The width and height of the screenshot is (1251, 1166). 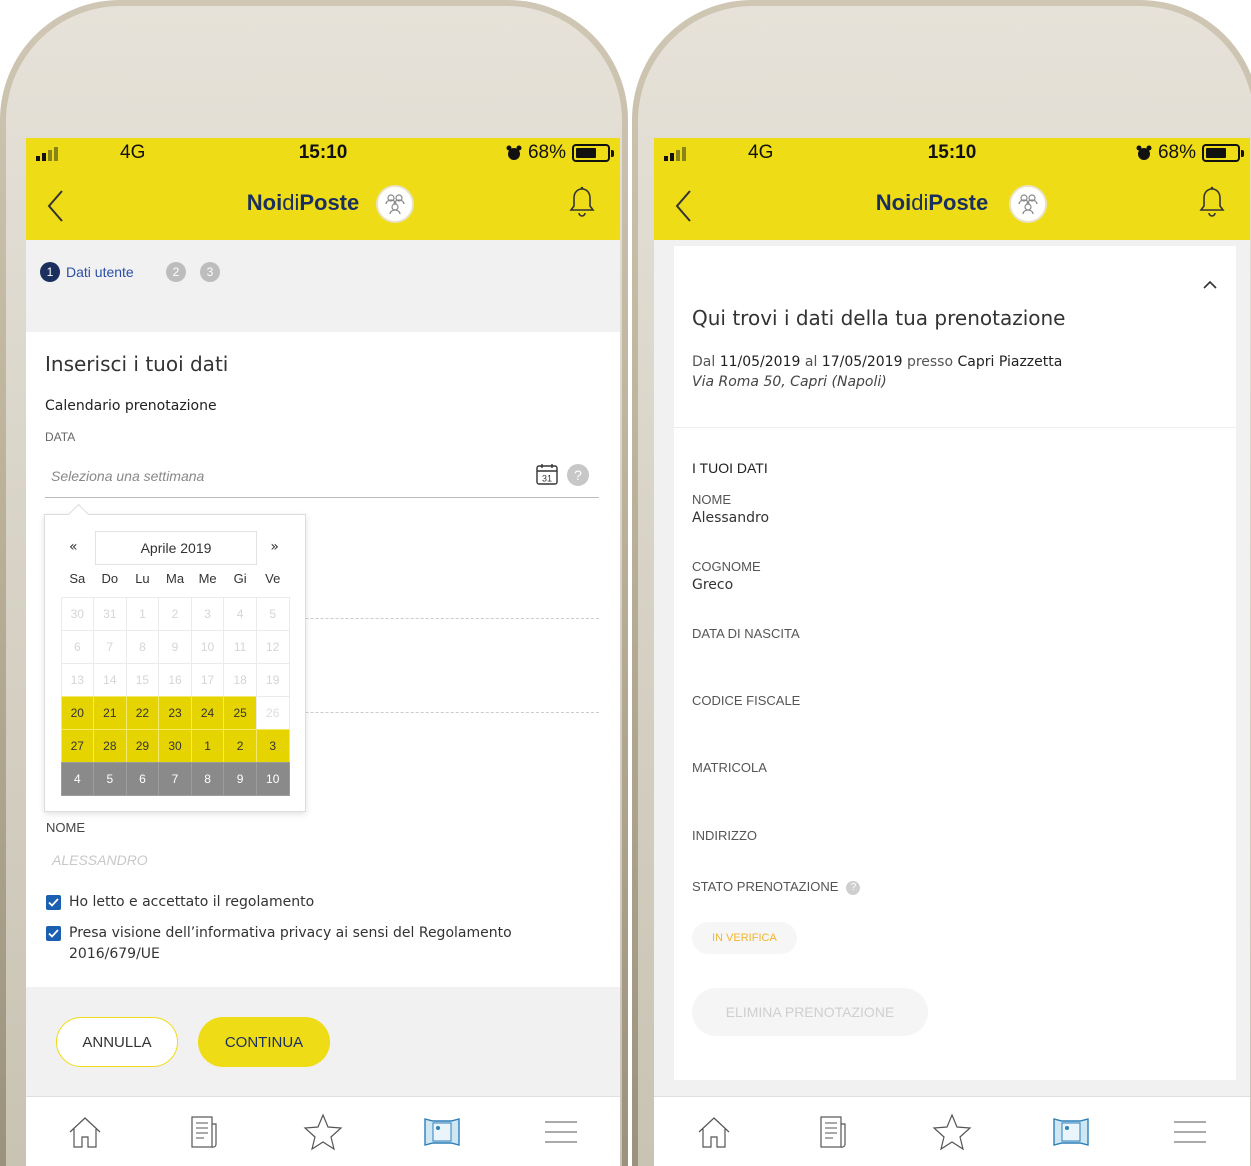 What do you see at coordinates (593, 153) in the screenshot?
I see `battery-icon` at bounding box center [593, 153].